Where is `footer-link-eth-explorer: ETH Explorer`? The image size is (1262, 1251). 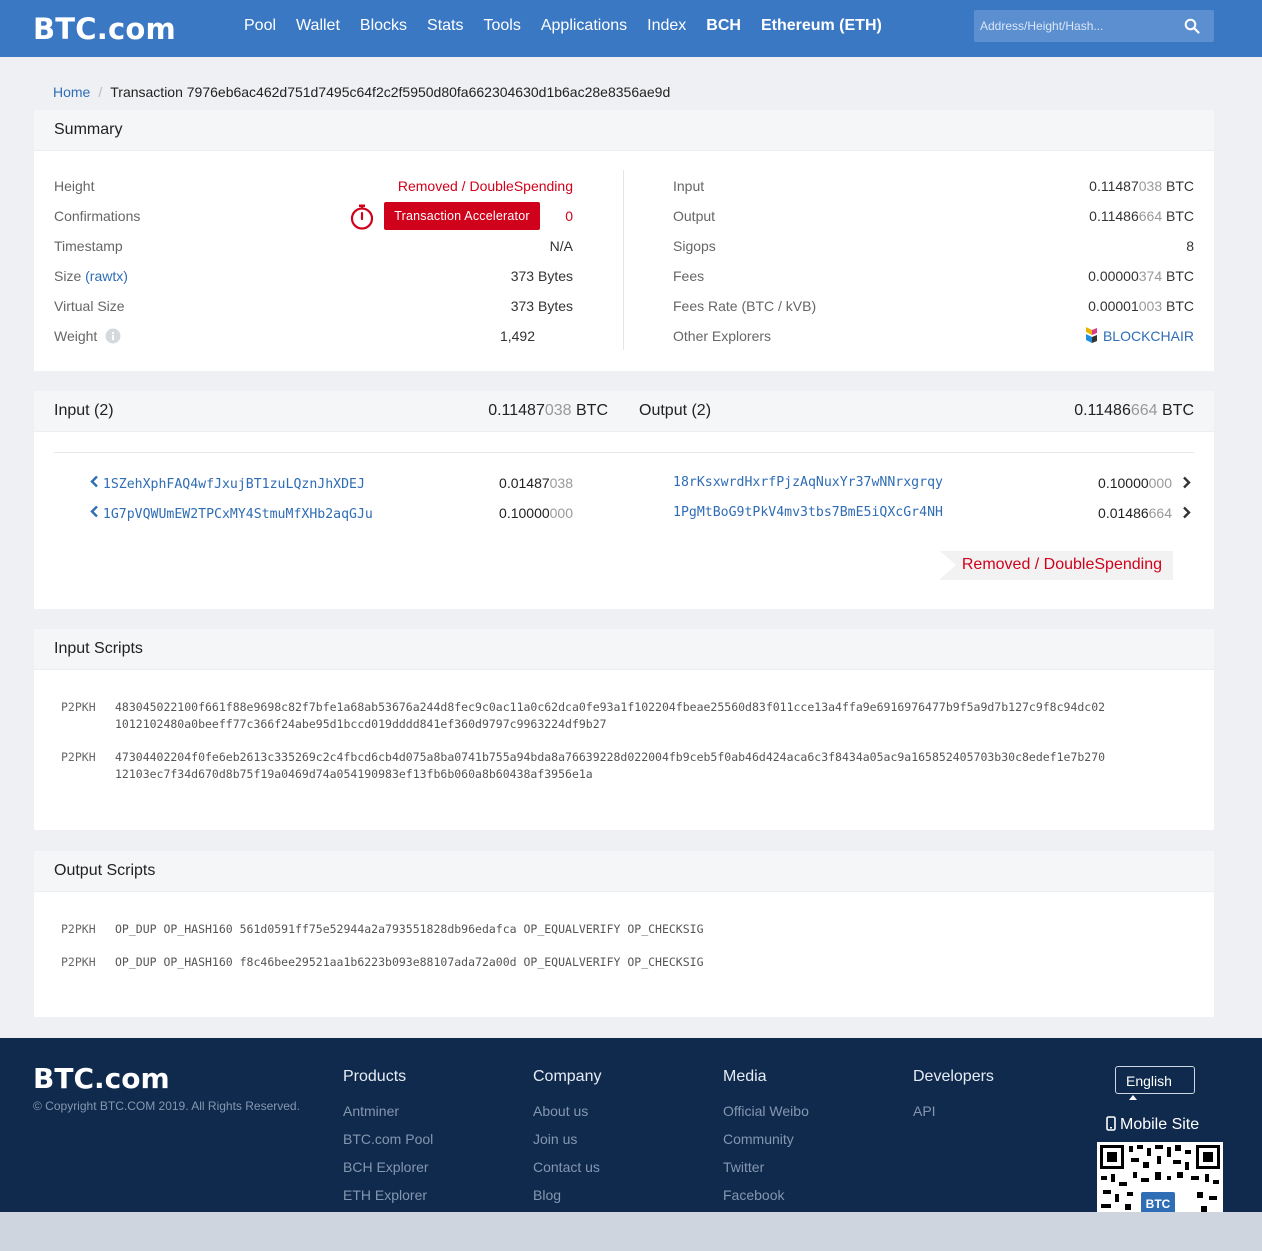
footer-link-eth-explorer: ETH Explorer is located at coordinates (388, 1195).